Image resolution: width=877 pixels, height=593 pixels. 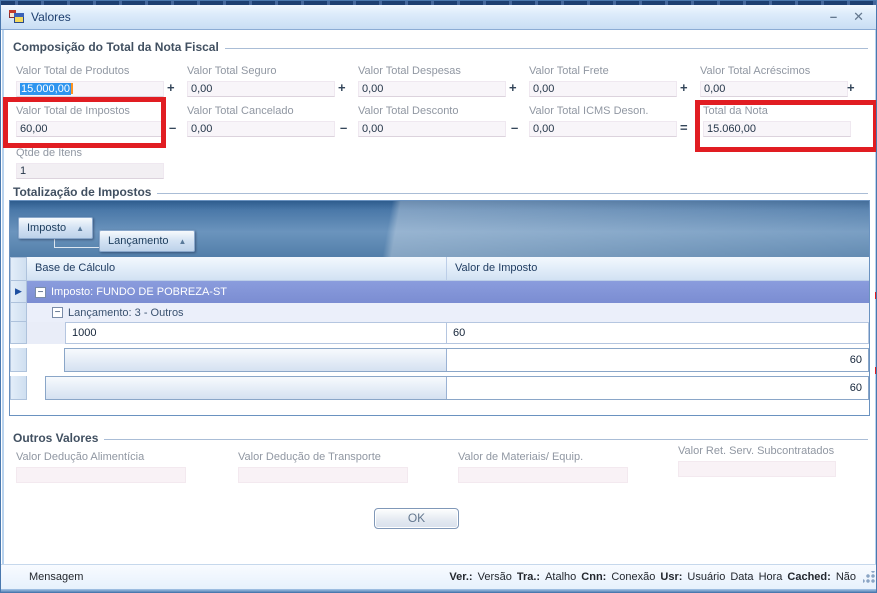 I want to click on field-valor-total-despesas: Valor Total Despesas 0,00, so click(x=432, y=81).